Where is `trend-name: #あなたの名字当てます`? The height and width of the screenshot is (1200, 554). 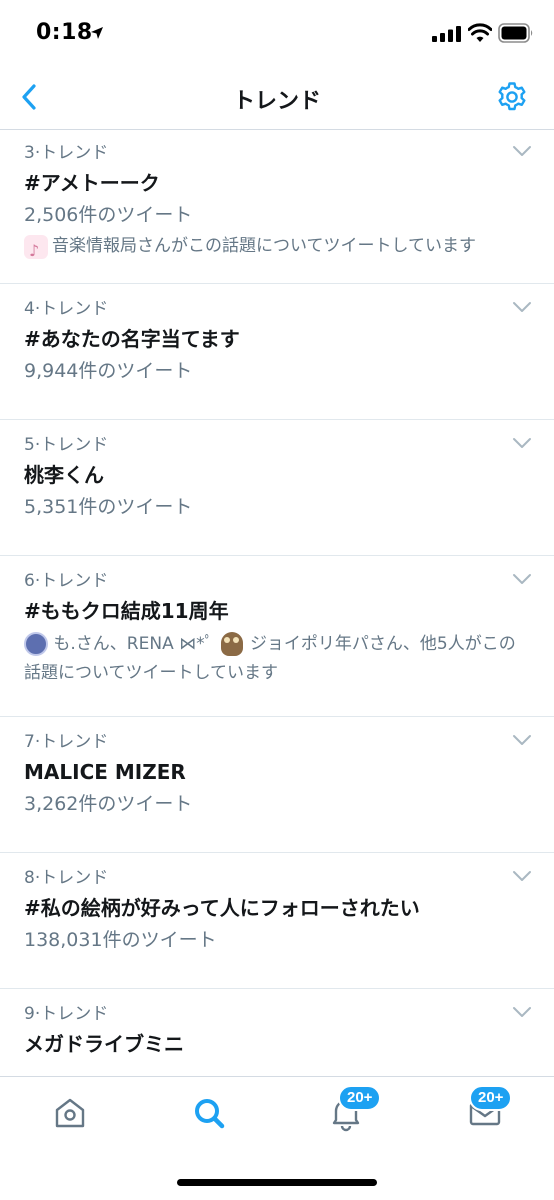
trend-name: #あなたの名字当てます is located at coordinates (132, 339).